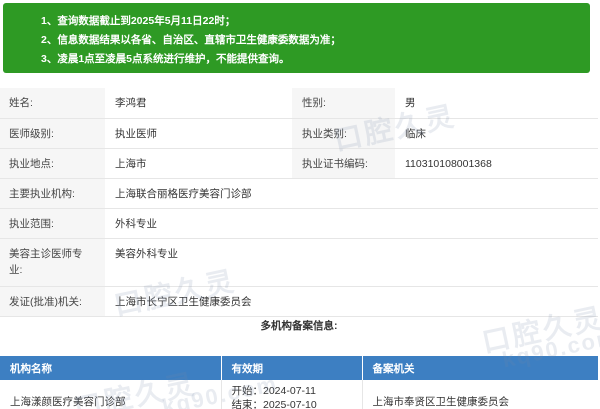  I want to click on category-label: 执业类别:, so click(343, 133).